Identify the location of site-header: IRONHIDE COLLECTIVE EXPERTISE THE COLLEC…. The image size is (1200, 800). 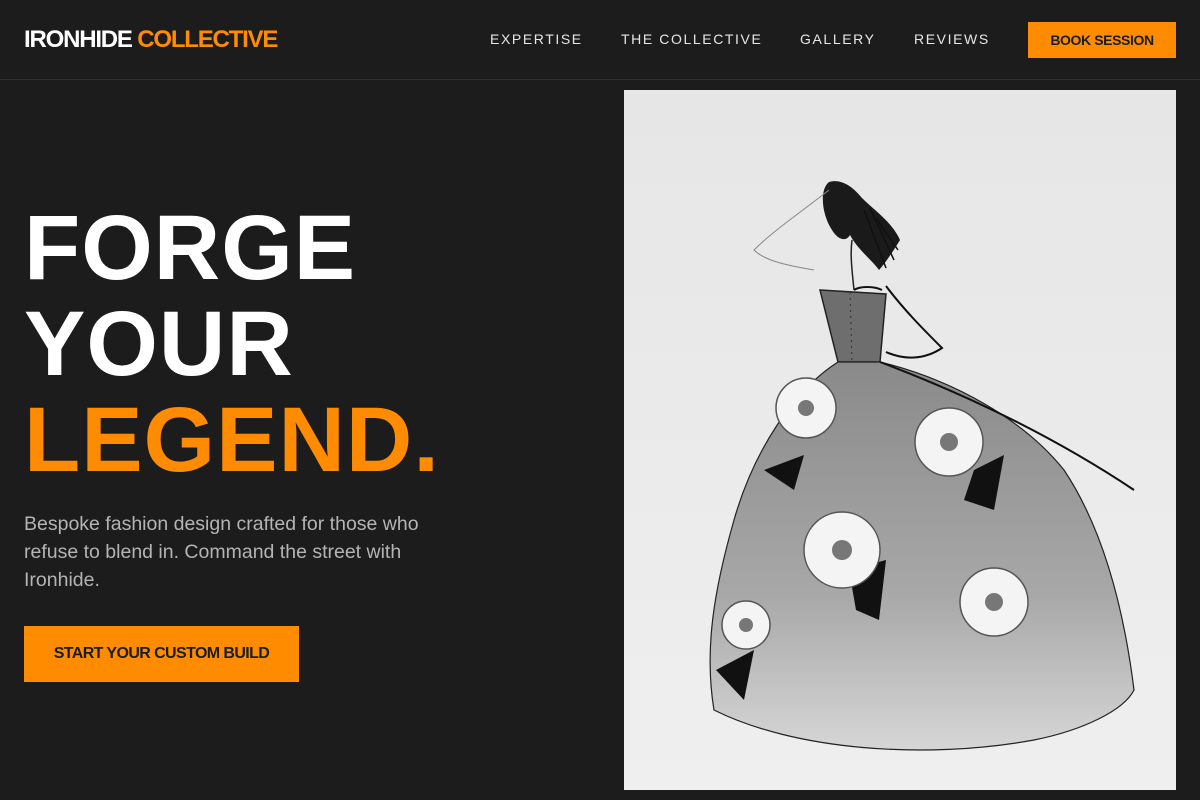
(600, 40).